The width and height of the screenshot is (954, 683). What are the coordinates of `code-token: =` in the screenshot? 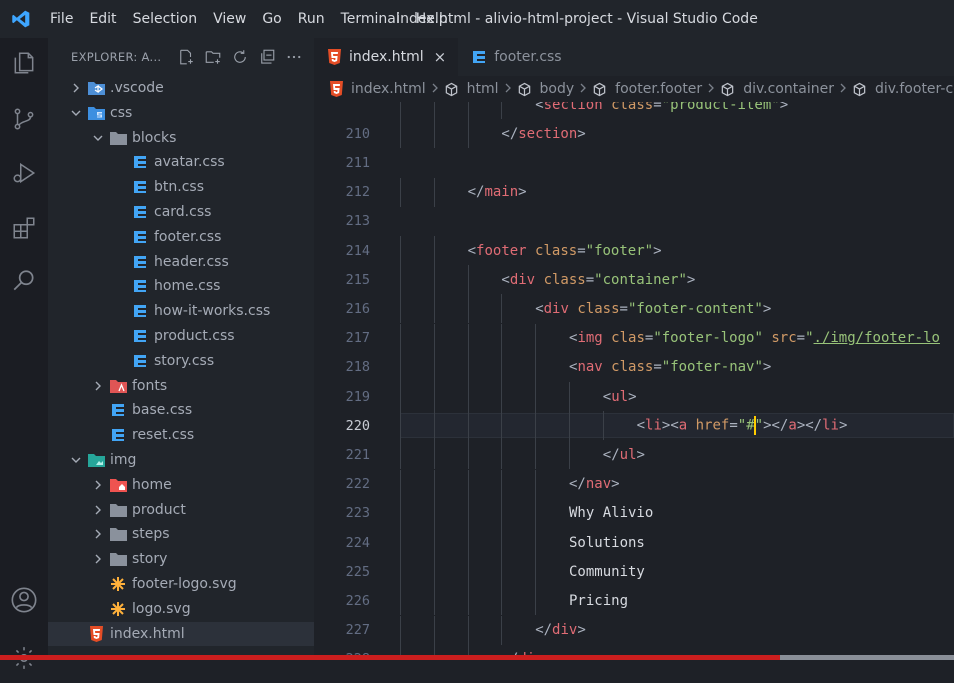 It's located at (590, 279).